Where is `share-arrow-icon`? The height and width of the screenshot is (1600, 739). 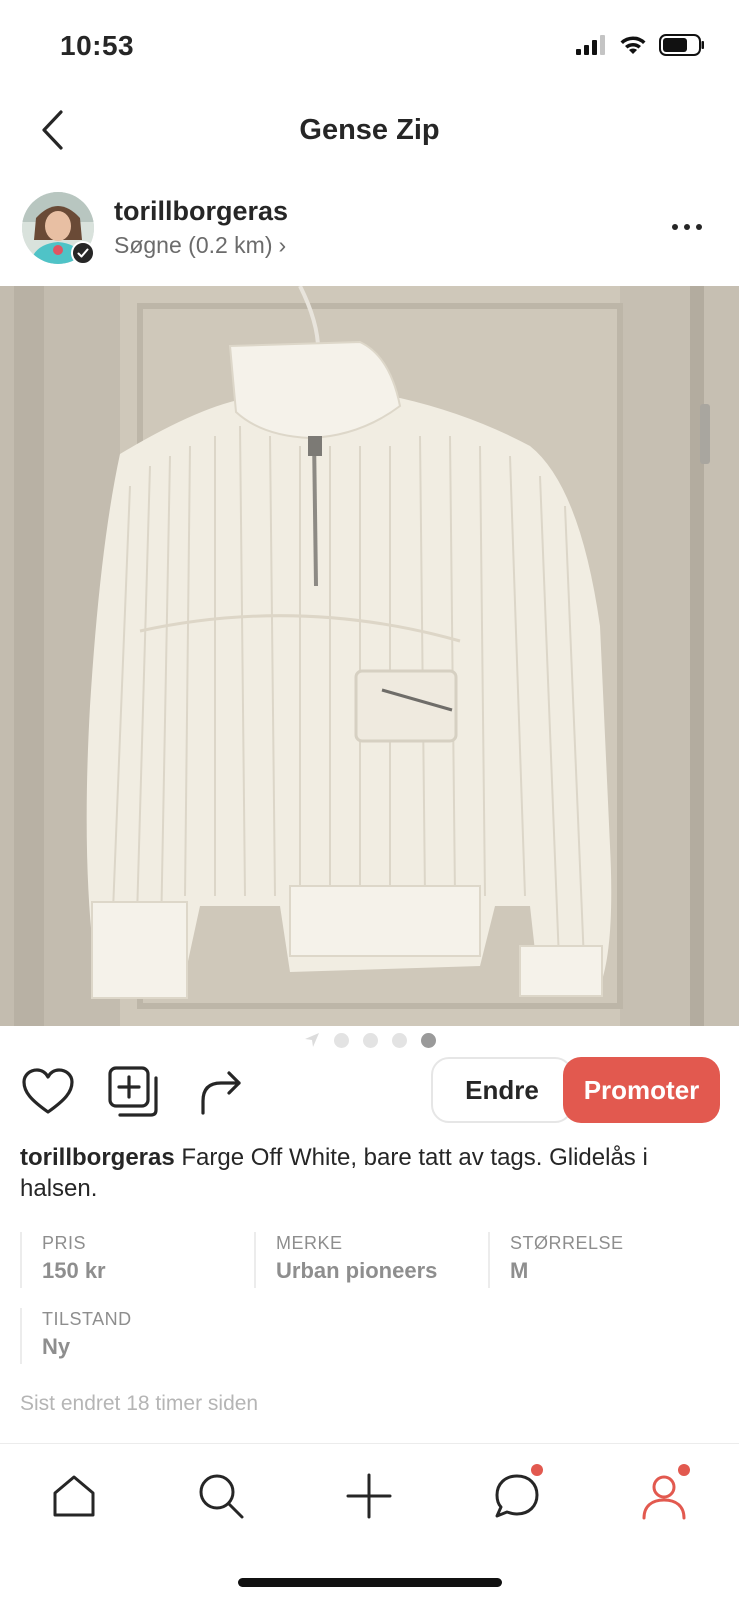 share-arrow-icon is located at coordinates (221, 1093).